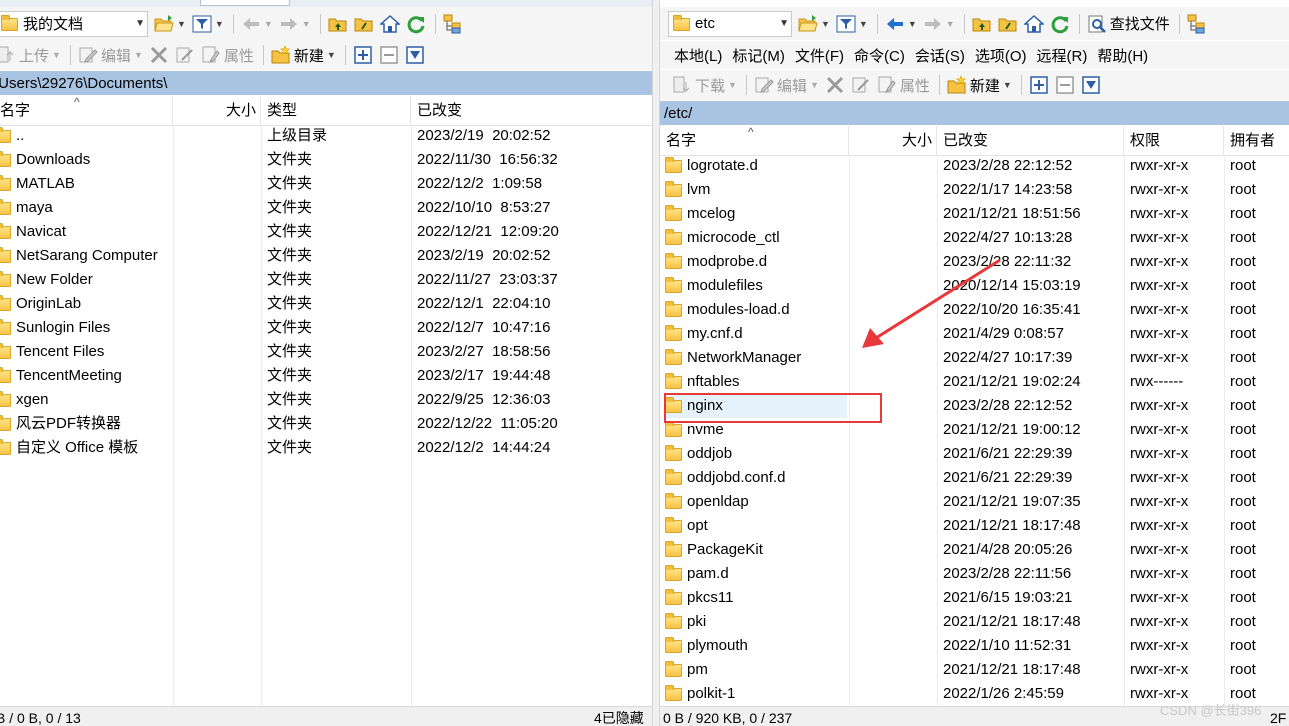 The width and height of the screenshot is (1289, 726). What do you see at coordinates (974, 454) in the screenshot?
I see `table-row: oddjob 2021/6/21 22:29:39 rwxr-xr-x root` at bounding box center [974, 454].